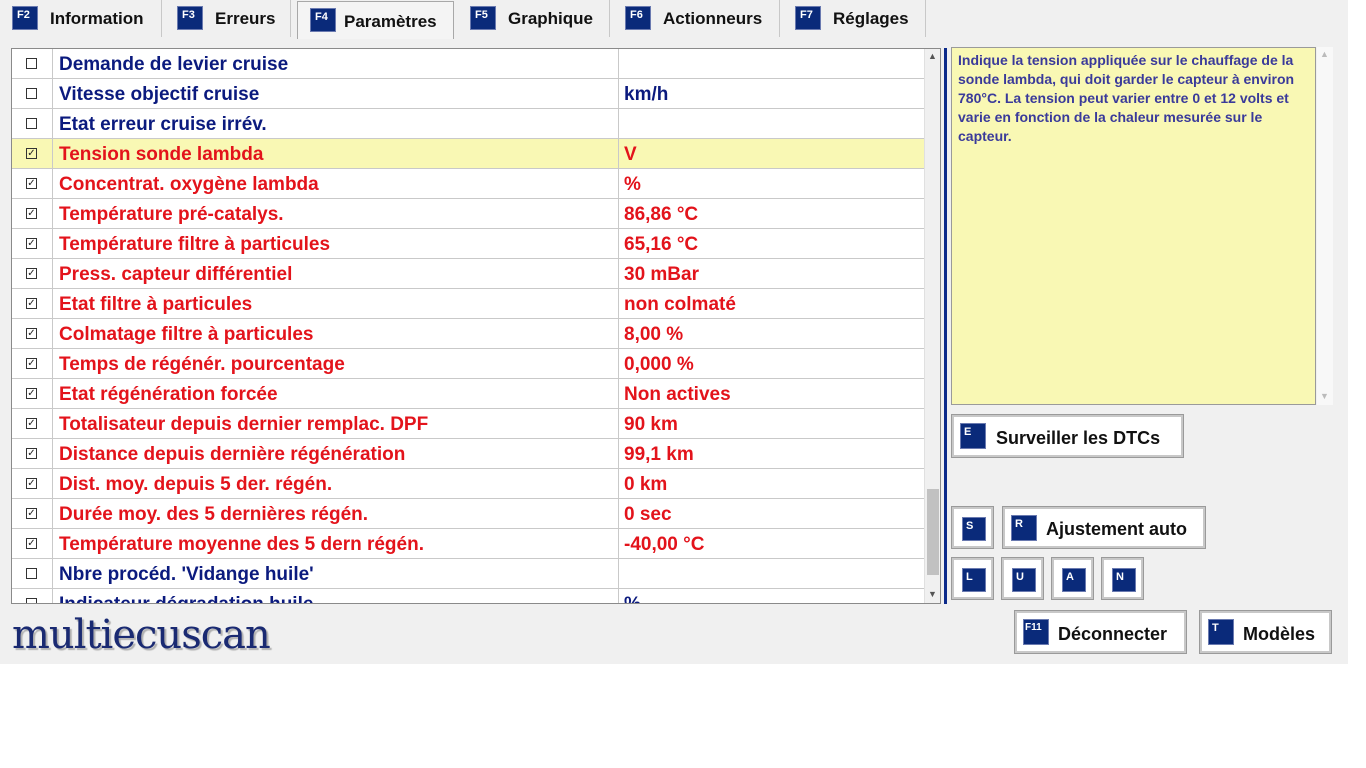  Describe the element at coordinates (186, 574) in the screenshot. I see `parameter-name: Nbre procéd. 'Vidange huile'` at that location.